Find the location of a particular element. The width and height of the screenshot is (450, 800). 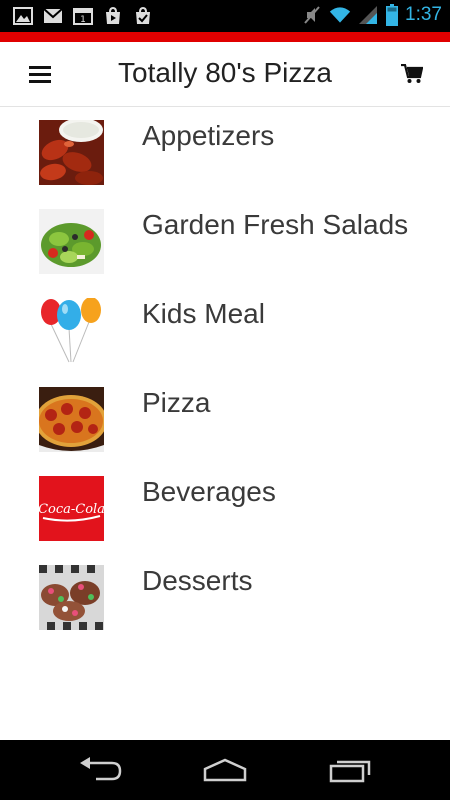

category-label: Garden Fresh Salads is located at coordinates (275, 224).